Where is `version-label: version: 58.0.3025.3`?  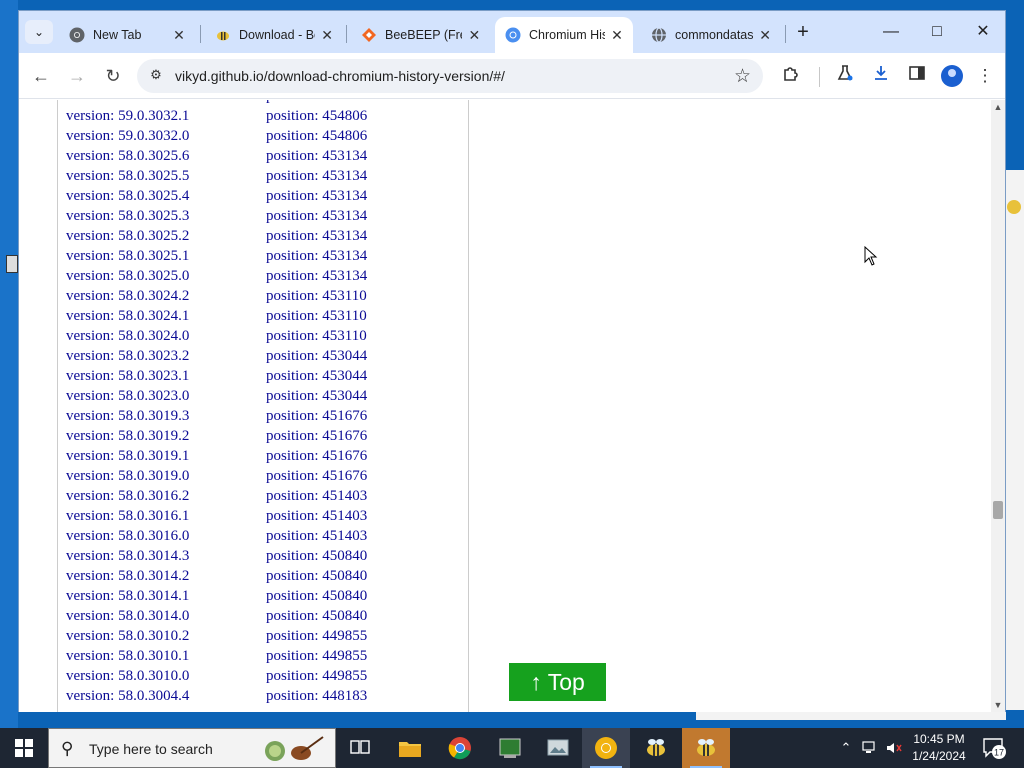
version-label: version: 58.0.3025.3 is located at coordinates (127, 216).